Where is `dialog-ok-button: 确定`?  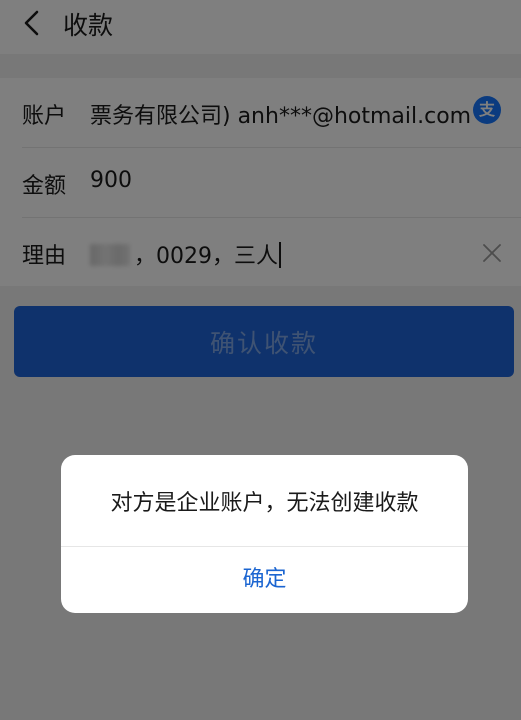 dialog-ok-button: 确定 is located at coordinates (264, 580).